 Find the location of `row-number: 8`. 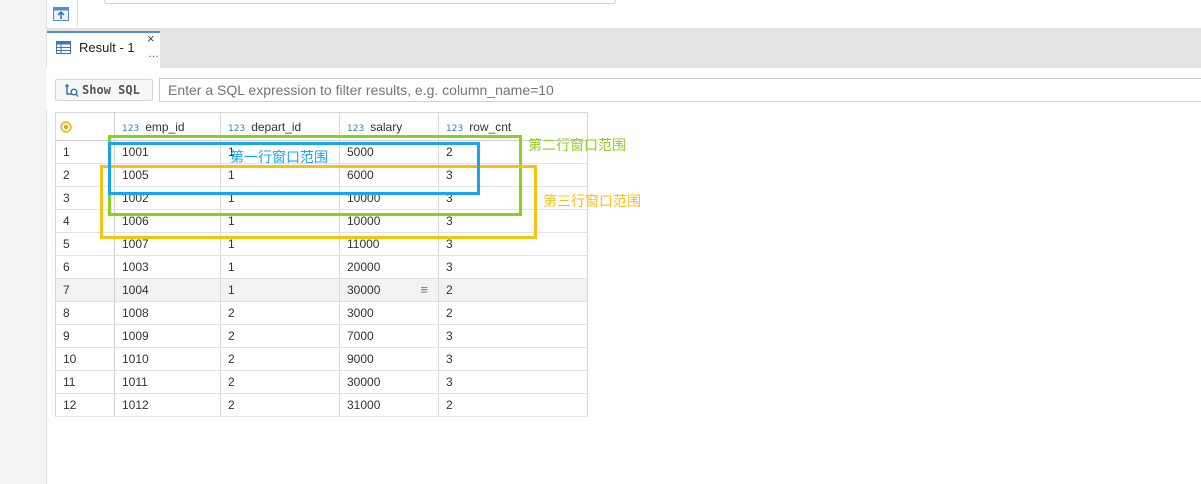

row-number: 8 is located at coordinates (85, 313).